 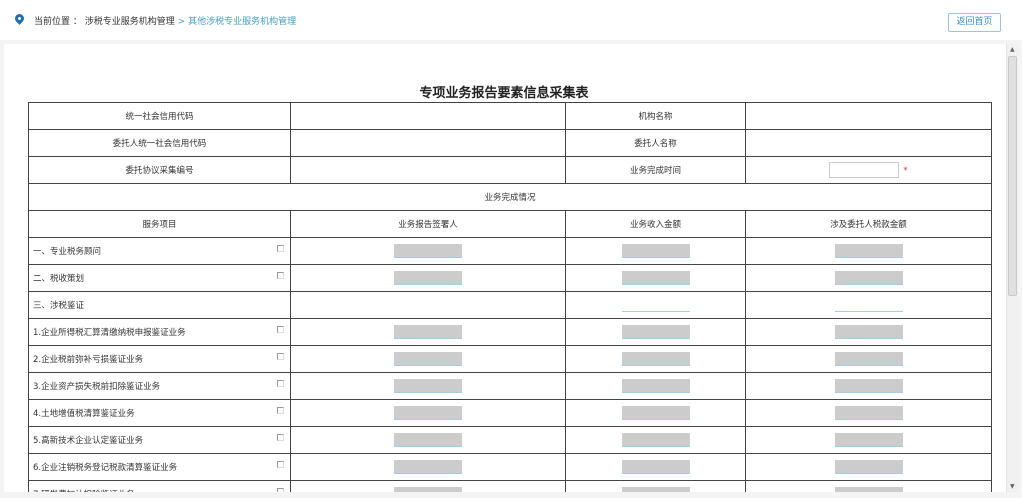 I want to click on breadcrumb-label: 当前位置 ：, so click(x=58, y=22).